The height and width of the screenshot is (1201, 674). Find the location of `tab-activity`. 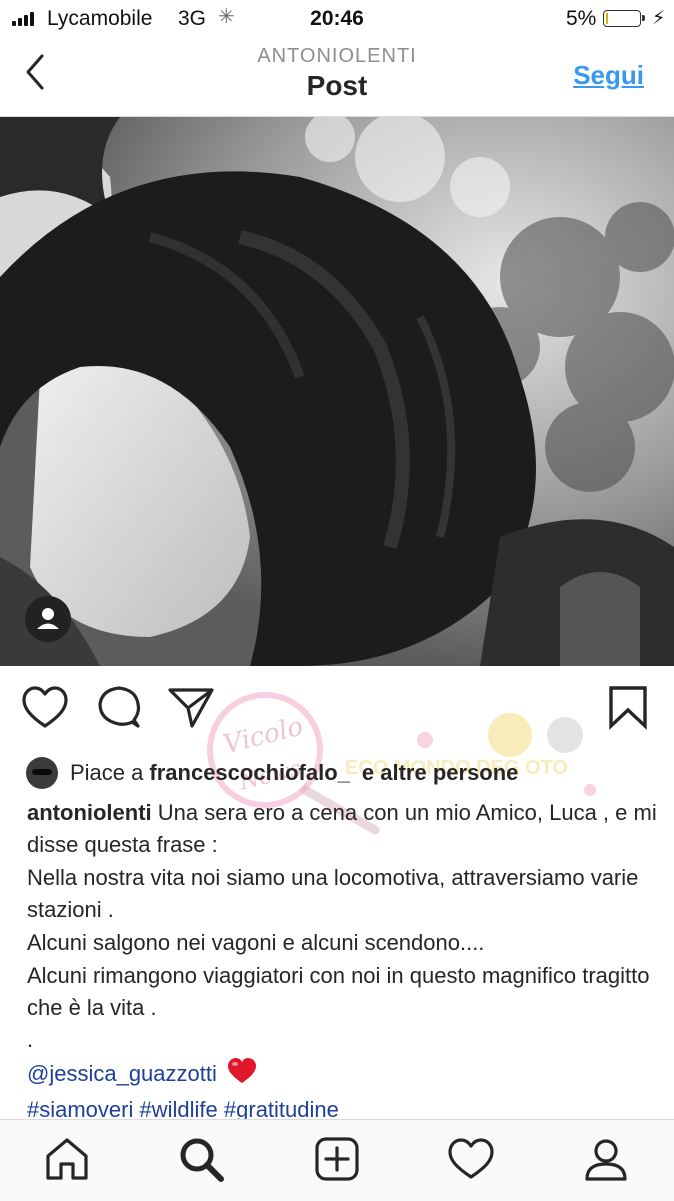

tab-activity is located at coordinates (471, 1159).